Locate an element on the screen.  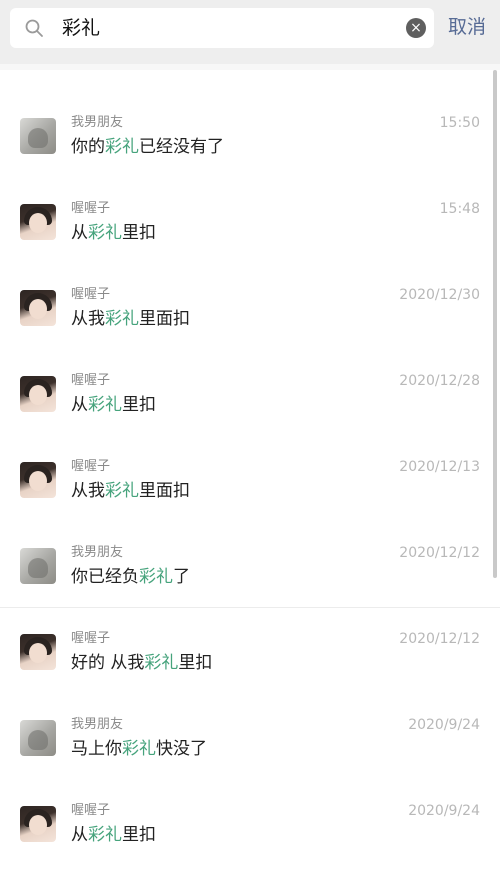
message-text: 你的彩礼已经没有了 is located at coordinates (147, 147).